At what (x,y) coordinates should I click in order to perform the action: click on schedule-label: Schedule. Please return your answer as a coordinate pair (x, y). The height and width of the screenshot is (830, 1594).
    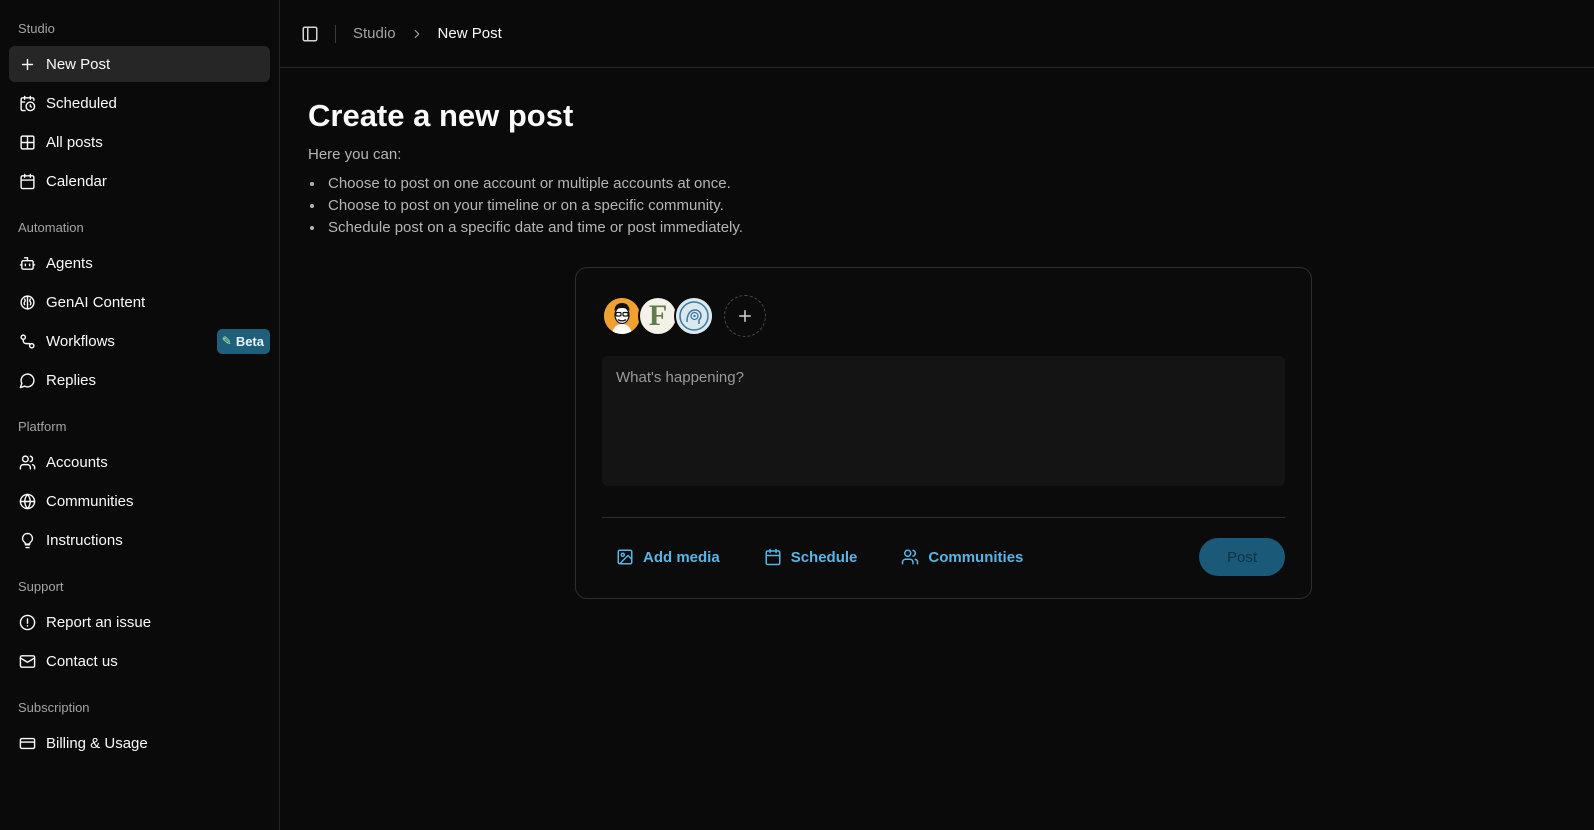
    Looking at the image, I should click on (824, 557).